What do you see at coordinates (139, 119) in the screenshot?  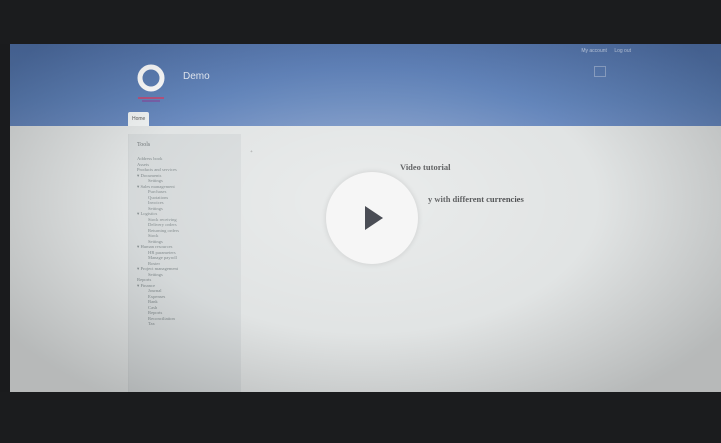 I see `tab-home: Home` at bounding box center [139, 119].